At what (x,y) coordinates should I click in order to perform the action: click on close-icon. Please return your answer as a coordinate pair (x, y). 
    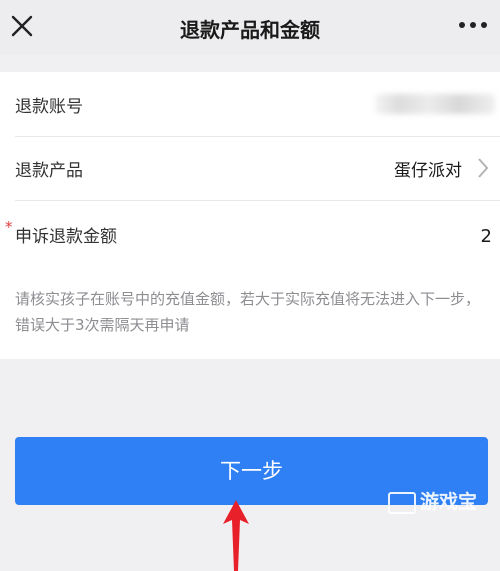
    Looking at the image, I should click on (22, 26).